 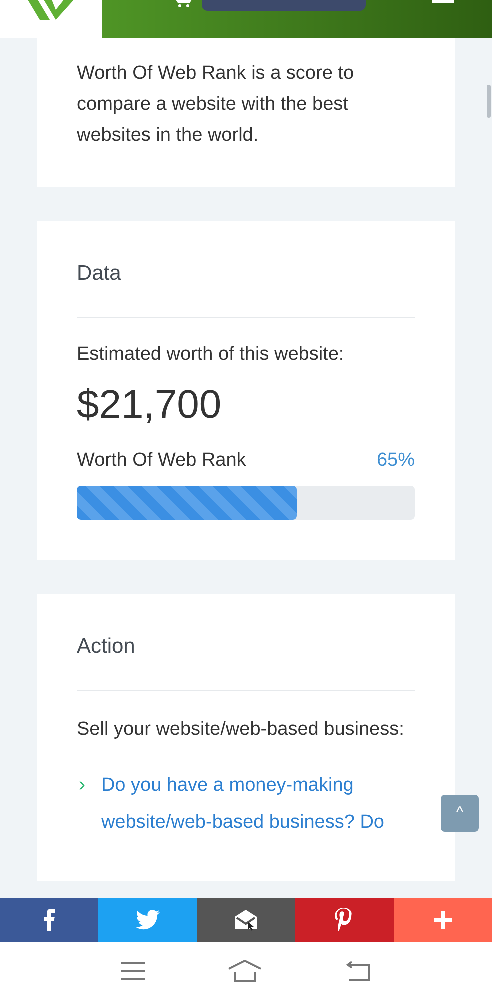 I want to click on pinterest-icon, so click(x=344, y=920).